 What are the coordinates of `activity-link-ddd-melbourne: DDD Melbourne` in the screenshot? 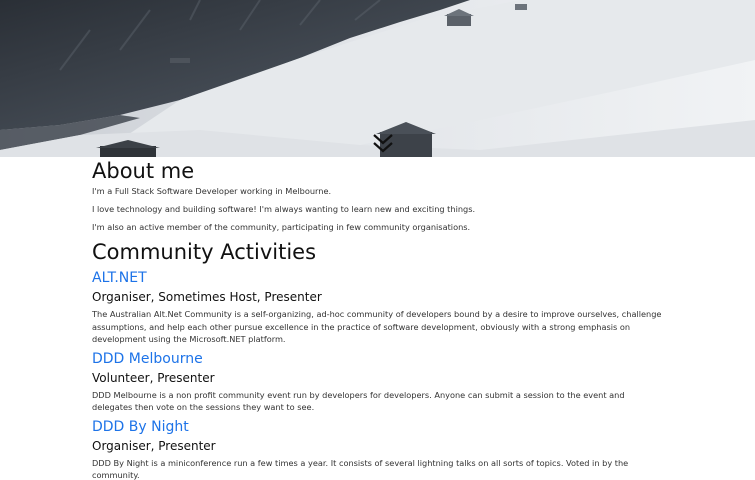 It's located at (377, 359).